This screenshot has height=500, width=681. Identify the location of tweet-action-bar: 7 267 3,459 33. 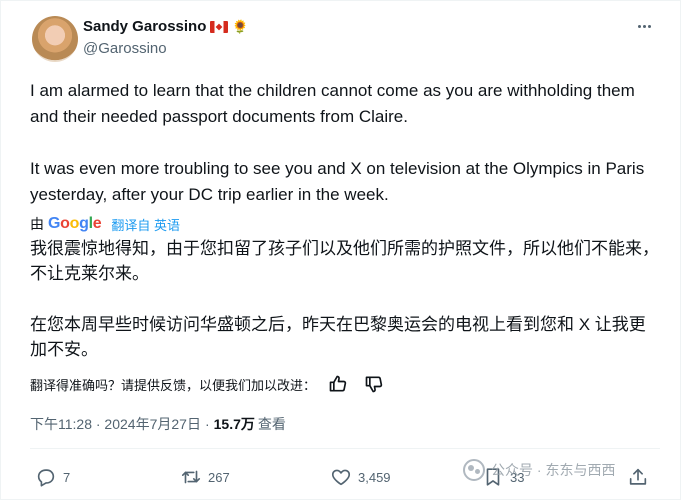
(345, 477).